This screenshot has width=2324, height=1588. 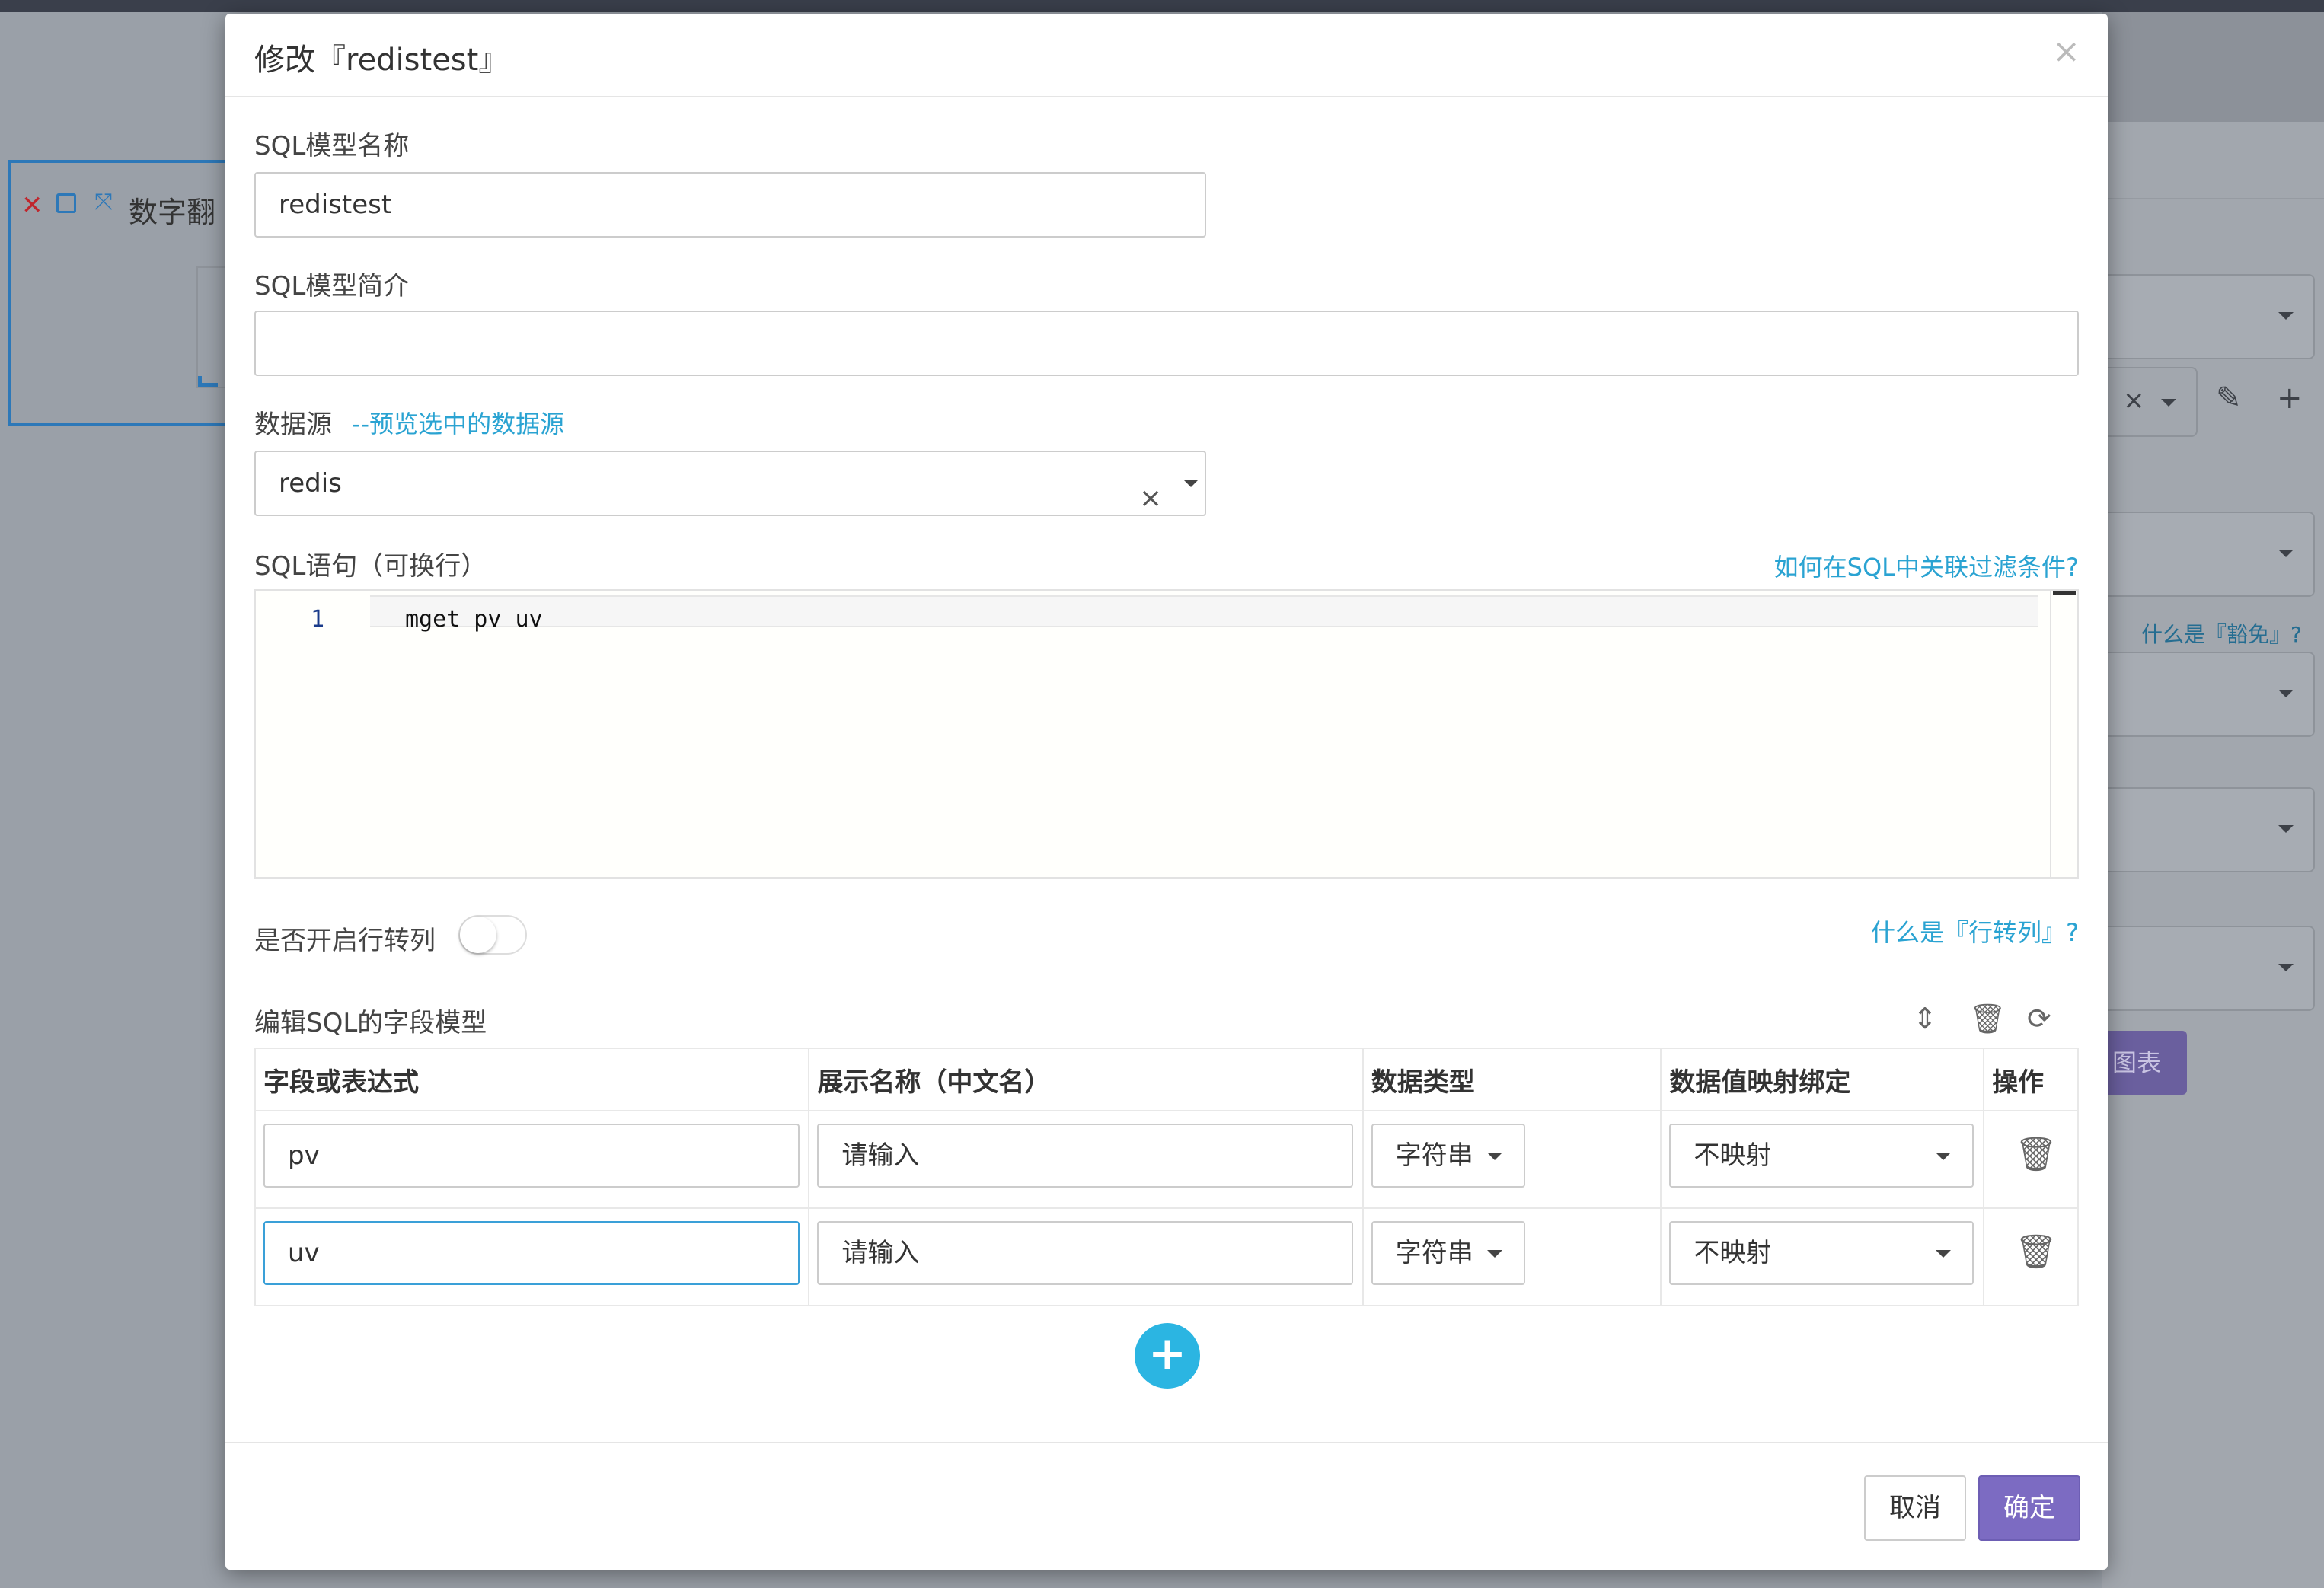 I want to click on sql-filter-help-link: 如何在SQL中关联过滤条件?, so click(x=1926, y=565).